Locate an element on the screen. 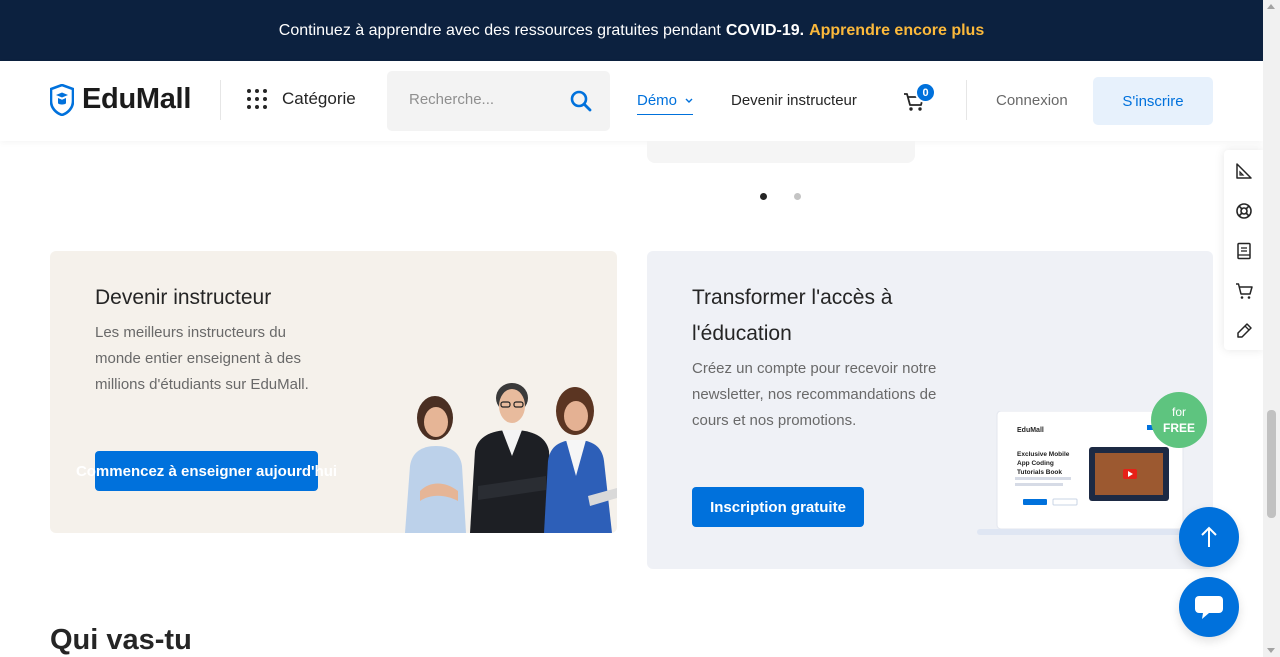 This screenshot has width=1280, height=657. chat-icon is located at coordinates (1209, 607).